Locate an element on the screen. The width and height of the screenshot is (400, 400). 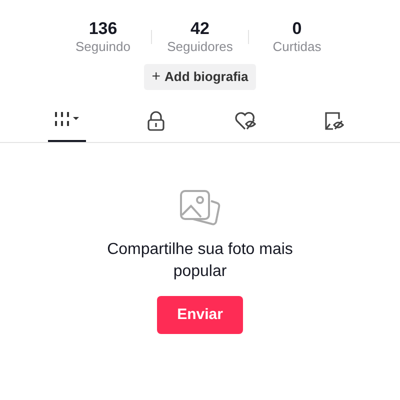
hidden-heart-icon is located at coordinates (245, 121).